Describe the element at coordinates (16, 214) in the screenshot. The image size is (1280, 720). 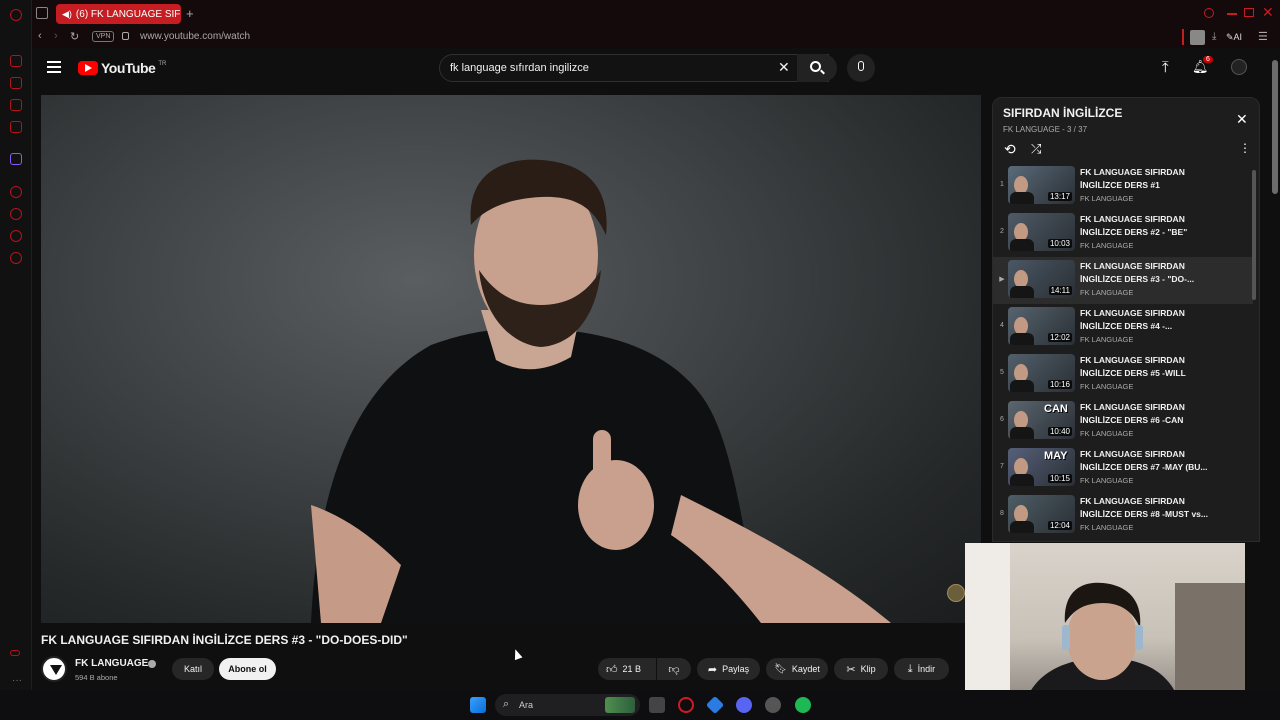
I see `history-icon` at that location.